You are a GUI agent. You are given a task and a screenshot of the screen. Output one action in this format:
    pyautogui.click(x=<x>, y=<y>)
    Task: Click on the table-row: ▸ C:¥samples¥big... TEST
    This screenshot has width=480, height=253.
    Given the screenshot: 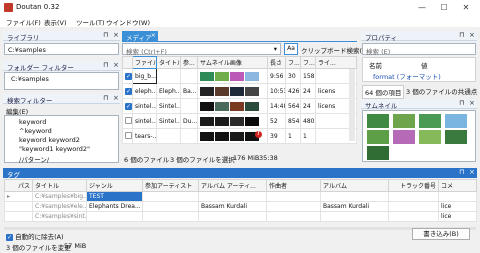 What is the action you would take?
    pyautogui.click(x=240, y=196)
    